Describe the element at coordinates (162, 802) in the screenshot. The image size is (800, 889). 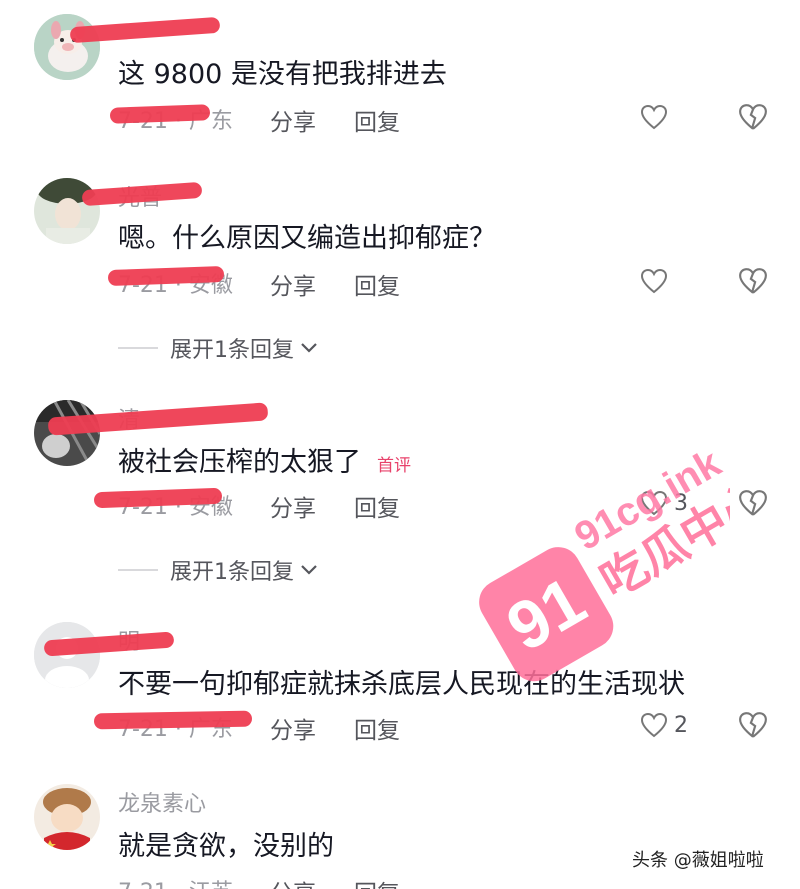
I see `username: 龙泉素心` at that location.